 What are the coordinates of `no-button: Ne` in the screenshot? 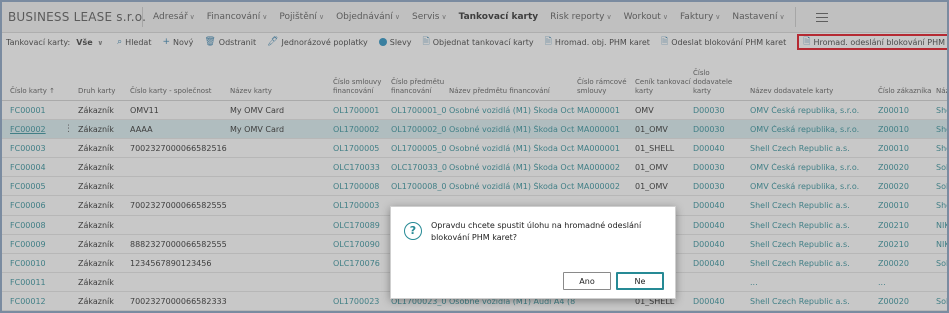 It's located at (640, 281).